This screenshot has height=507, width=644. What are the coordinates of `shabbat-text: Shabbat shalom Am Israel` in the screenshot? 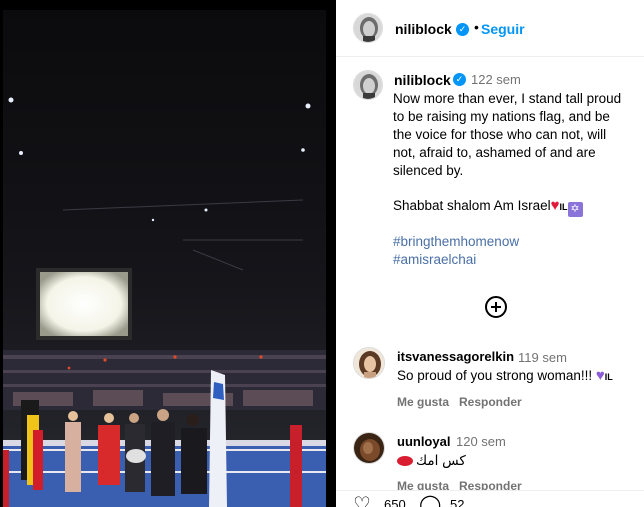 It's located at (472, 205).